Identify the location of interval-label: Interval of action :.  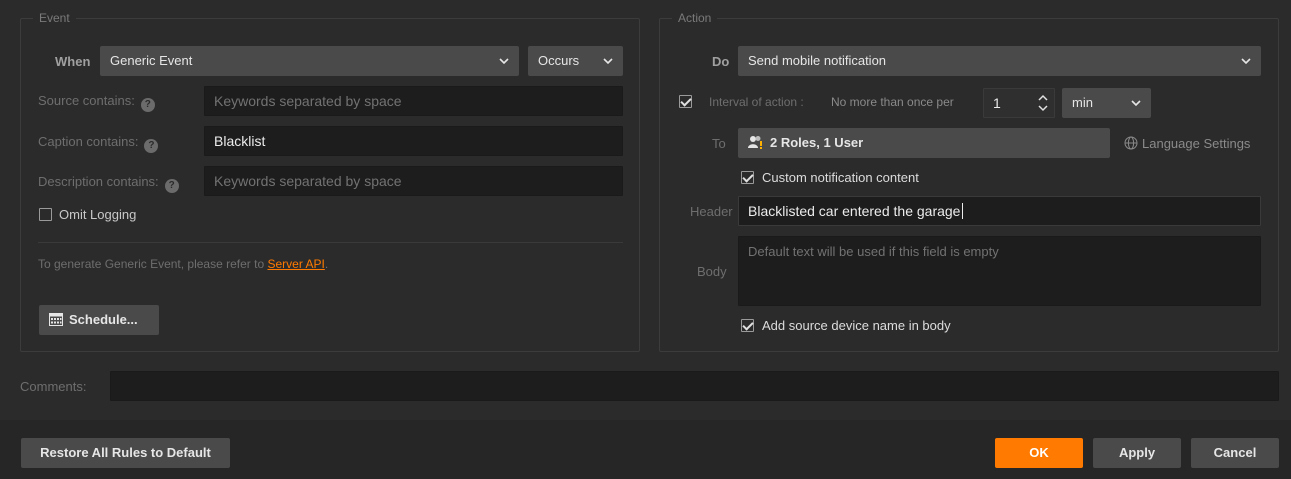
(756, 102).